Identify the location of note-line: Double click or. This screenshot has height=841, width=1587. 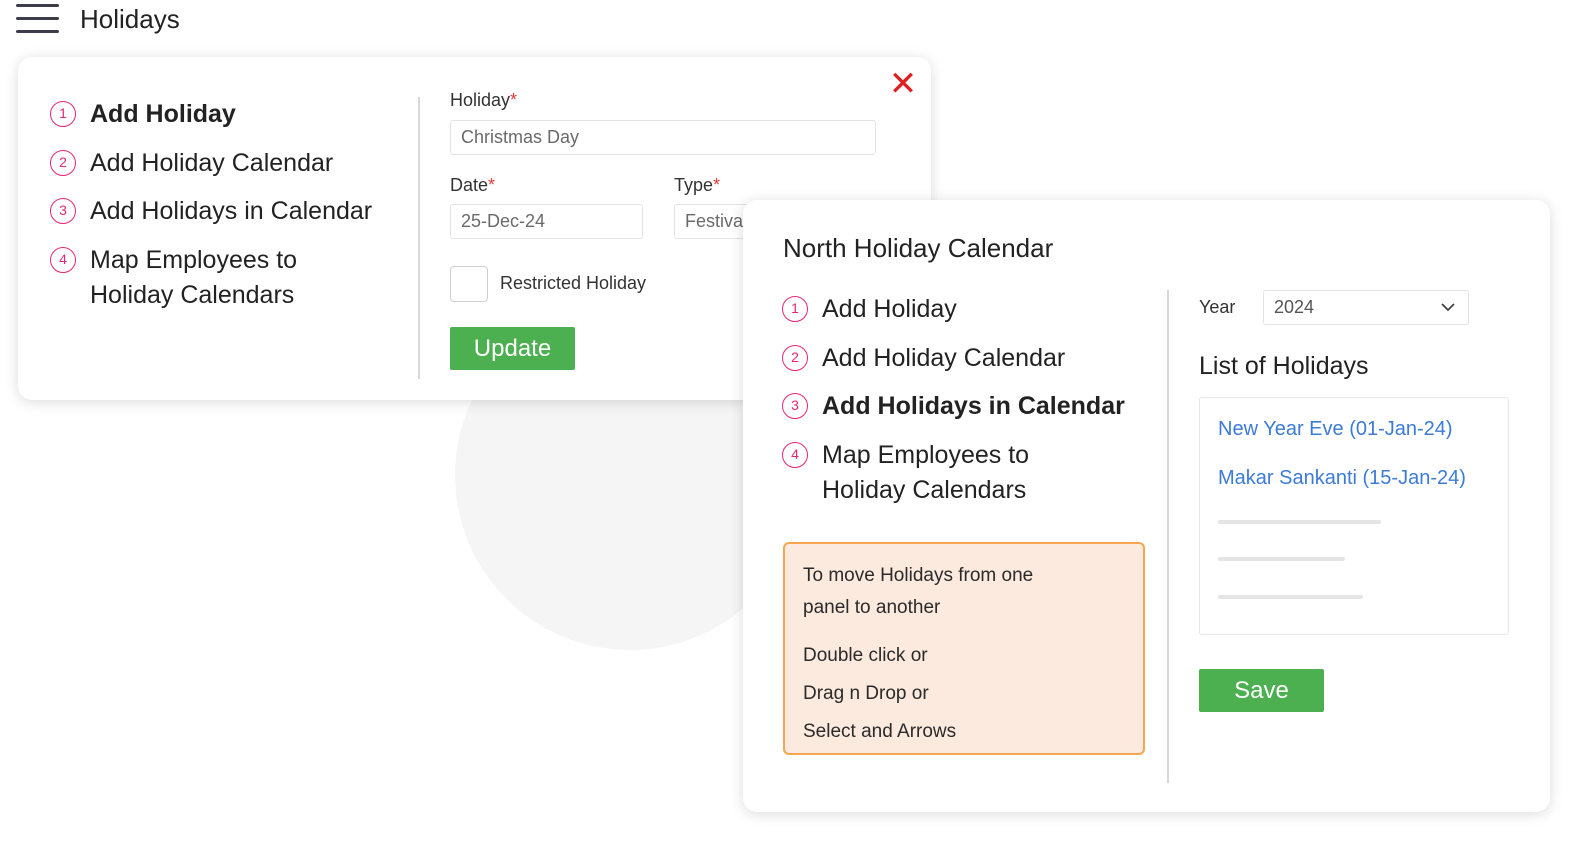
(865, 655).